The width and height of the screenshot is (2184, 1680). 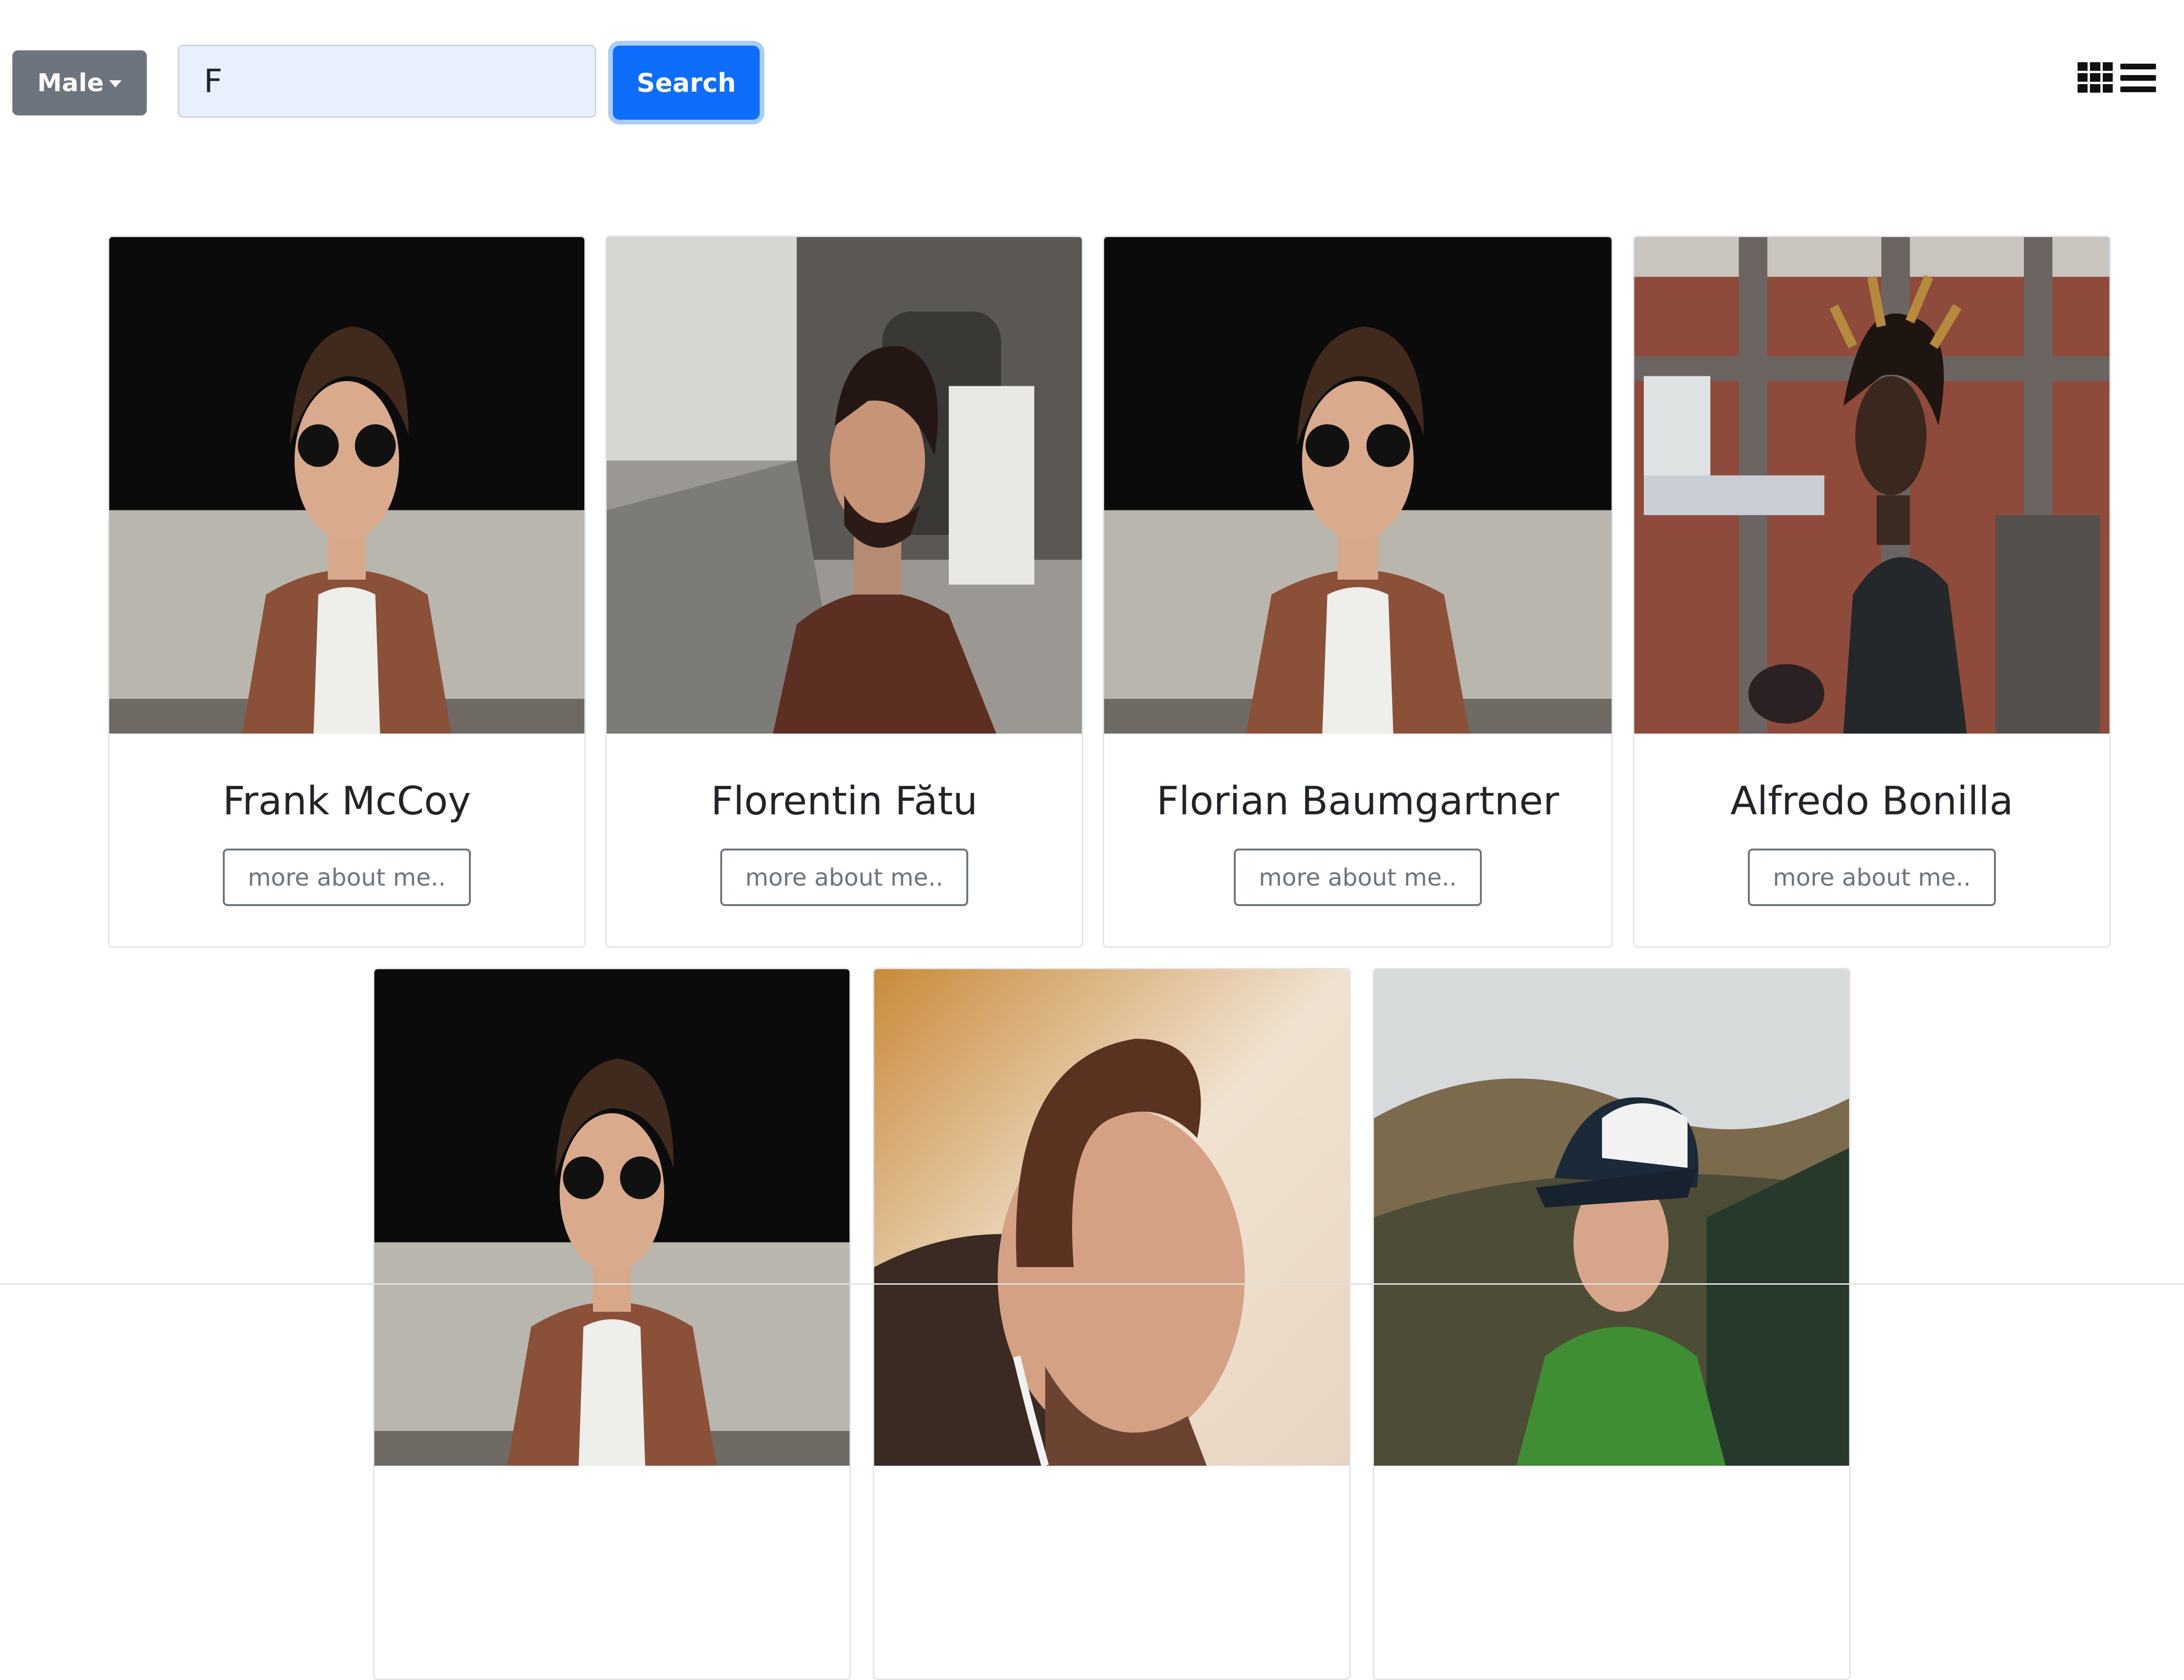 I want to click on person-card: Alfredo Bonilla more about me.., so click(x=1872, y=592).